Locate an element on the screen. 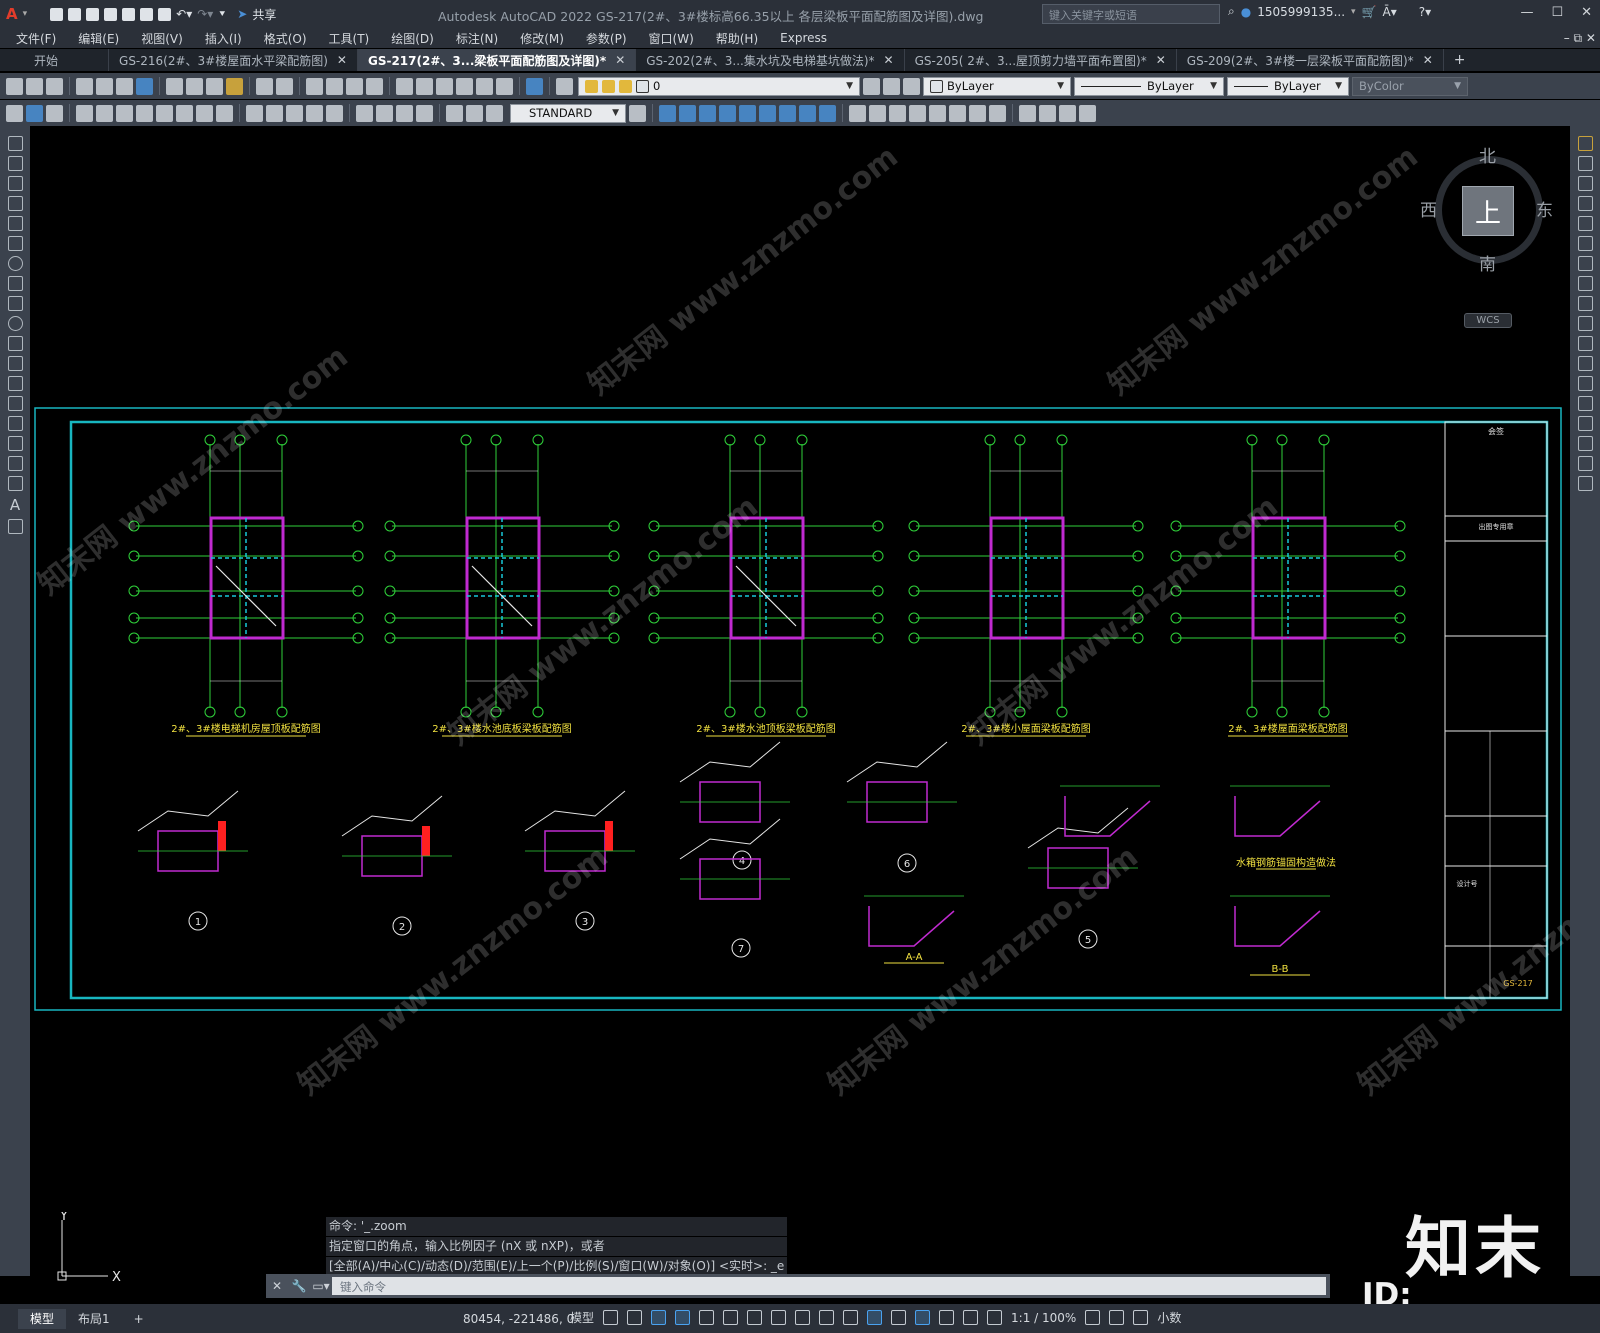 The width and height of the screenshot is (1600, 1333). color-dropdown: ByLayer ▼ is located at coordinates (997, 86).